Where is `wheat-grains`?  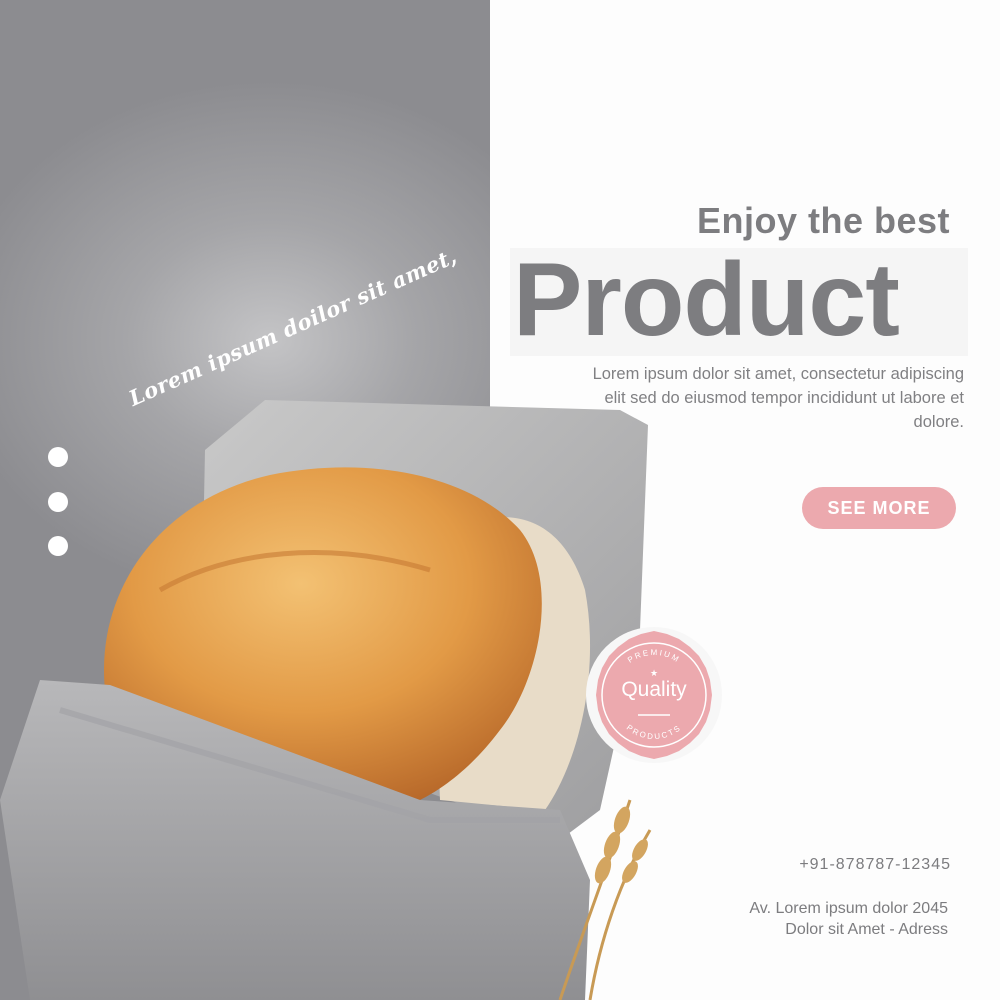
wheat-grains is located at coordinates (621, 845).